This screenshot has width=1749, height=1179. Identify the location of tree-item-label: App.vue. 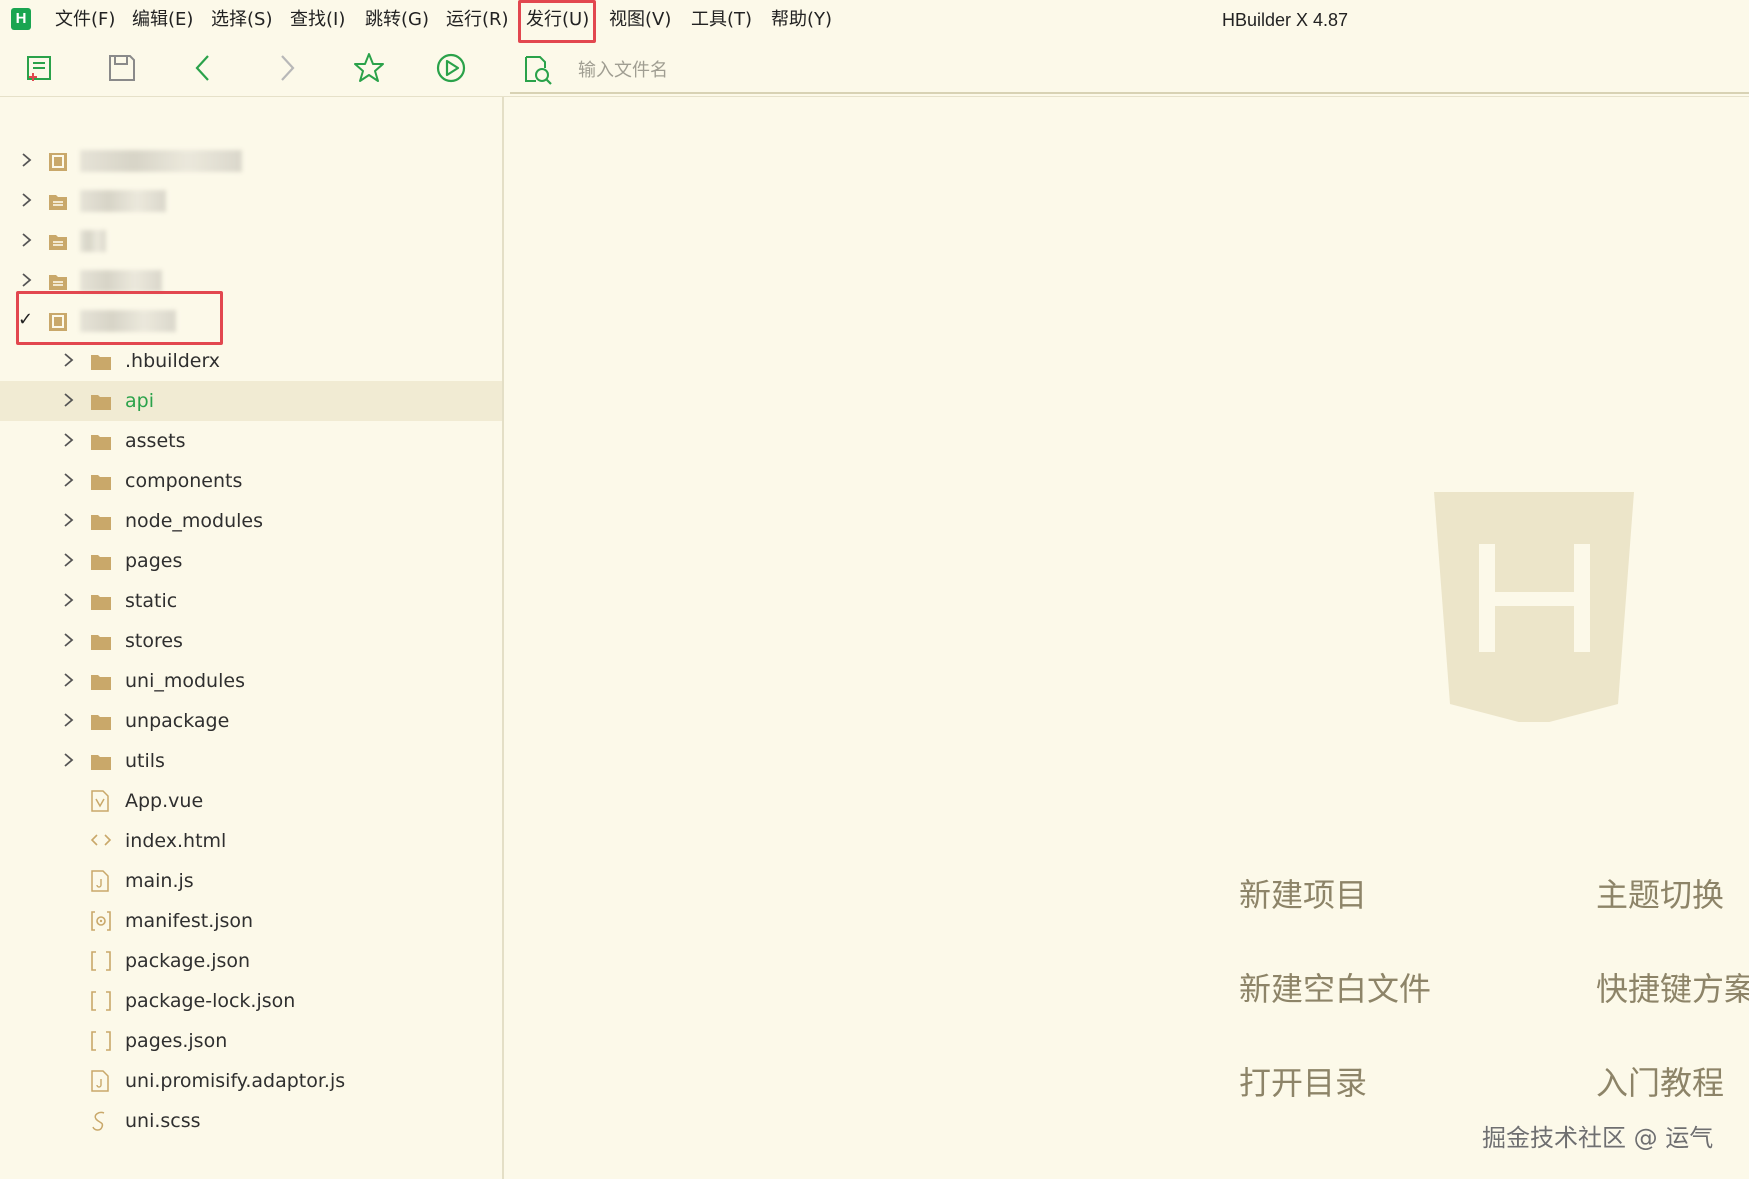
(164, 801).